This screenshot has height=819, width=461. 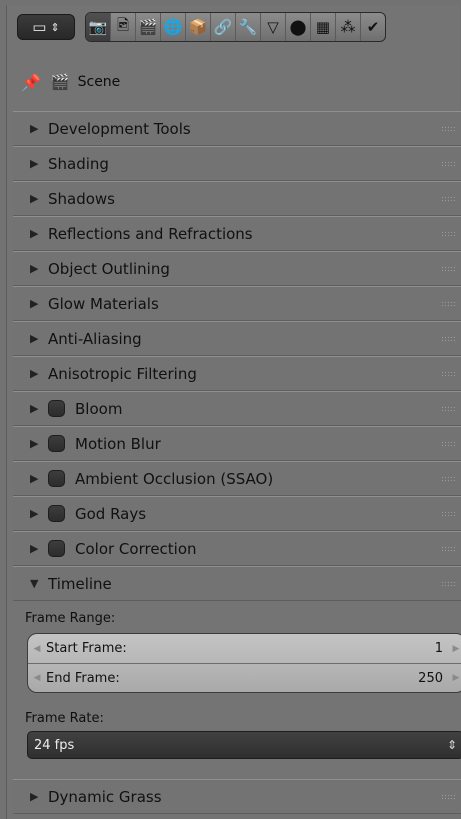 What do you see at coordinates (244, 648) in the screenshot?
I see `start-frame-field: ◀ Start Frame: 1 ▶` at bounding box center [244, 648].